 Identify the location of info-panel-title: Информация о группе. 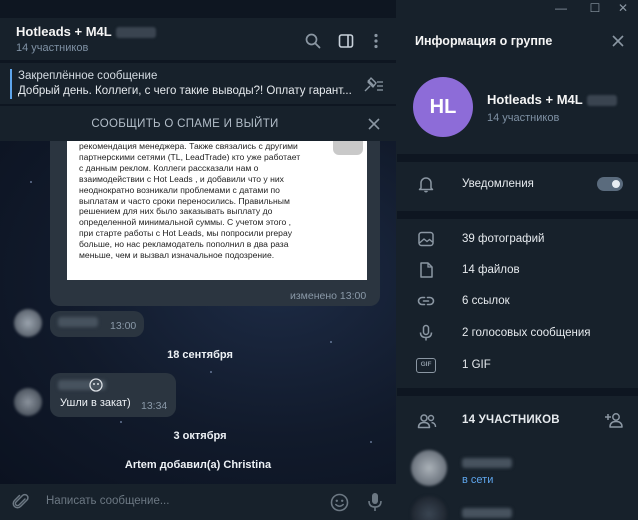
(484, 41).